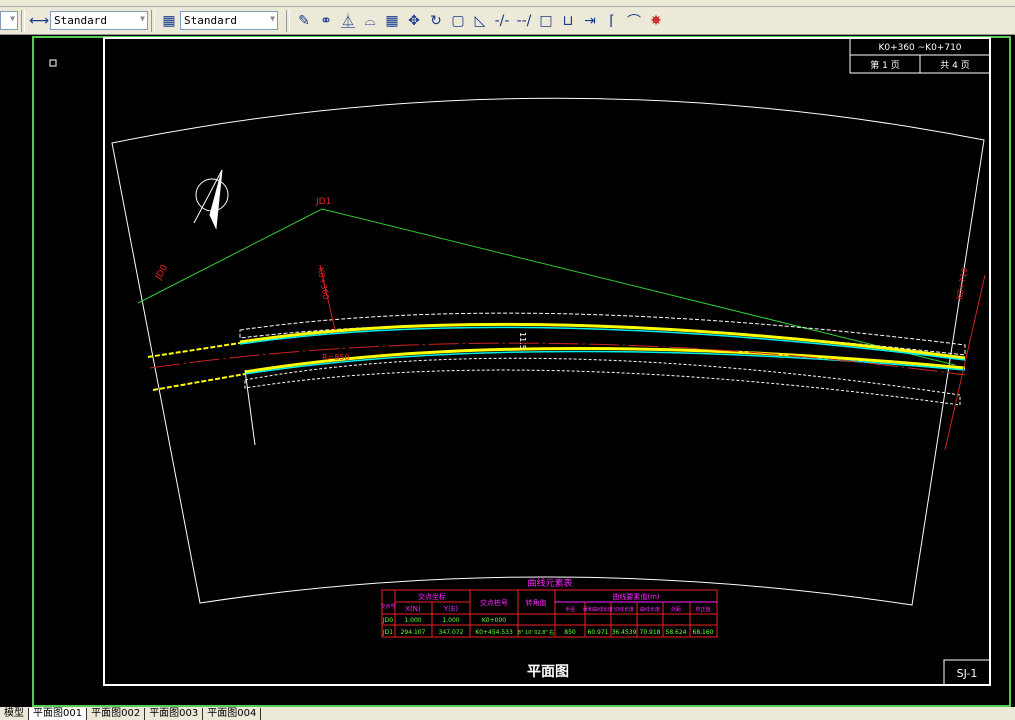 The height and width of the screenshot is (720, 1015). What do you see at coordinates (507, 3) in the screenshot?
I see `upper-toolbar-strip` at bounding box center [507, 3].